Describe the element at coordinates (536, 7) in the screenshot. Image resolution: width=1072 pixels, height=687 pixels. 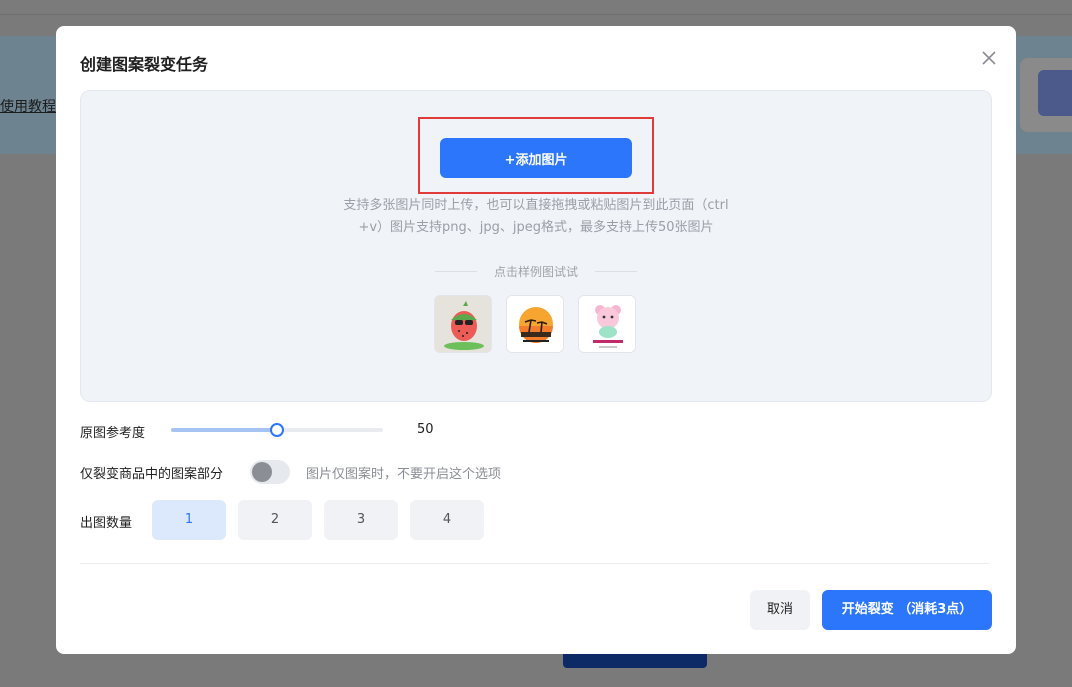
I see `background-topbar` at that location.